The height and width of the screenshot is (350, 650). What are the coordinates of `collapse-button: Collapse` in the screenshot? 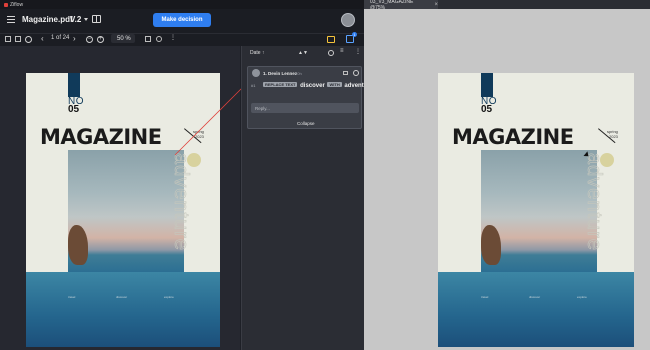 It's located at (306, 123).